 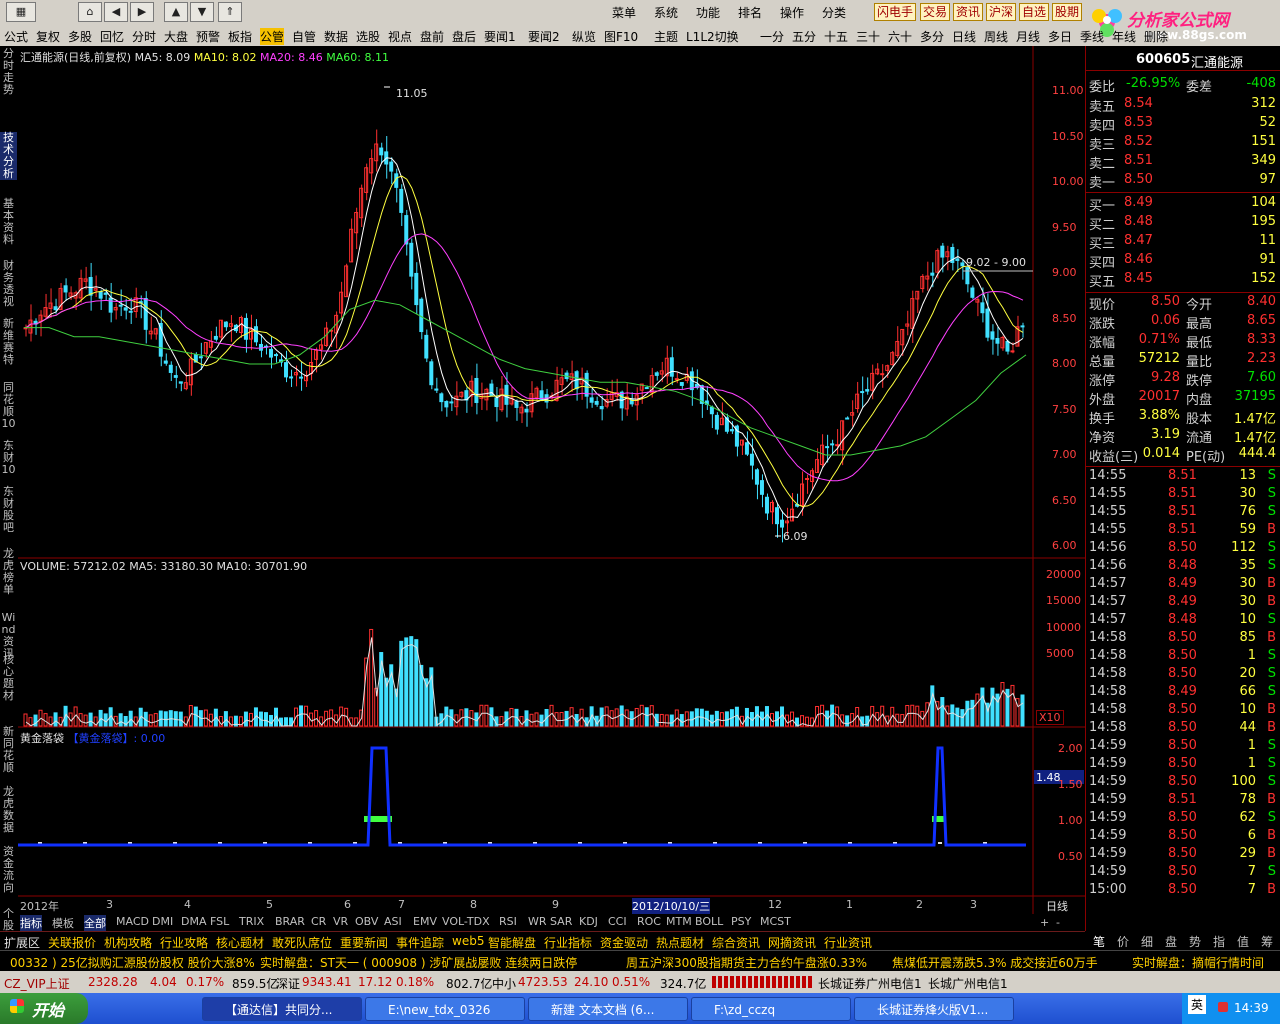 I want to click on toolbar-item: 年线, so click(x=1124, y=36).